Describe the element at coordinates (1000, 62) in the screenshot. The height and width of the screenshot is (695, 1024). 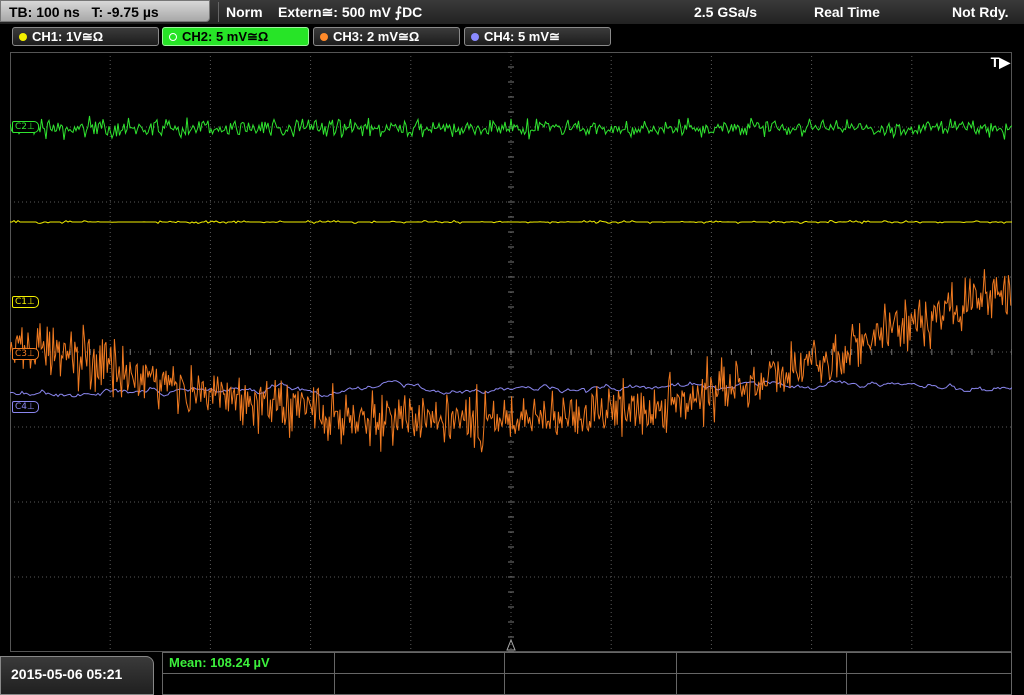
I see `trigger-marker-icon: T▶` at that location.